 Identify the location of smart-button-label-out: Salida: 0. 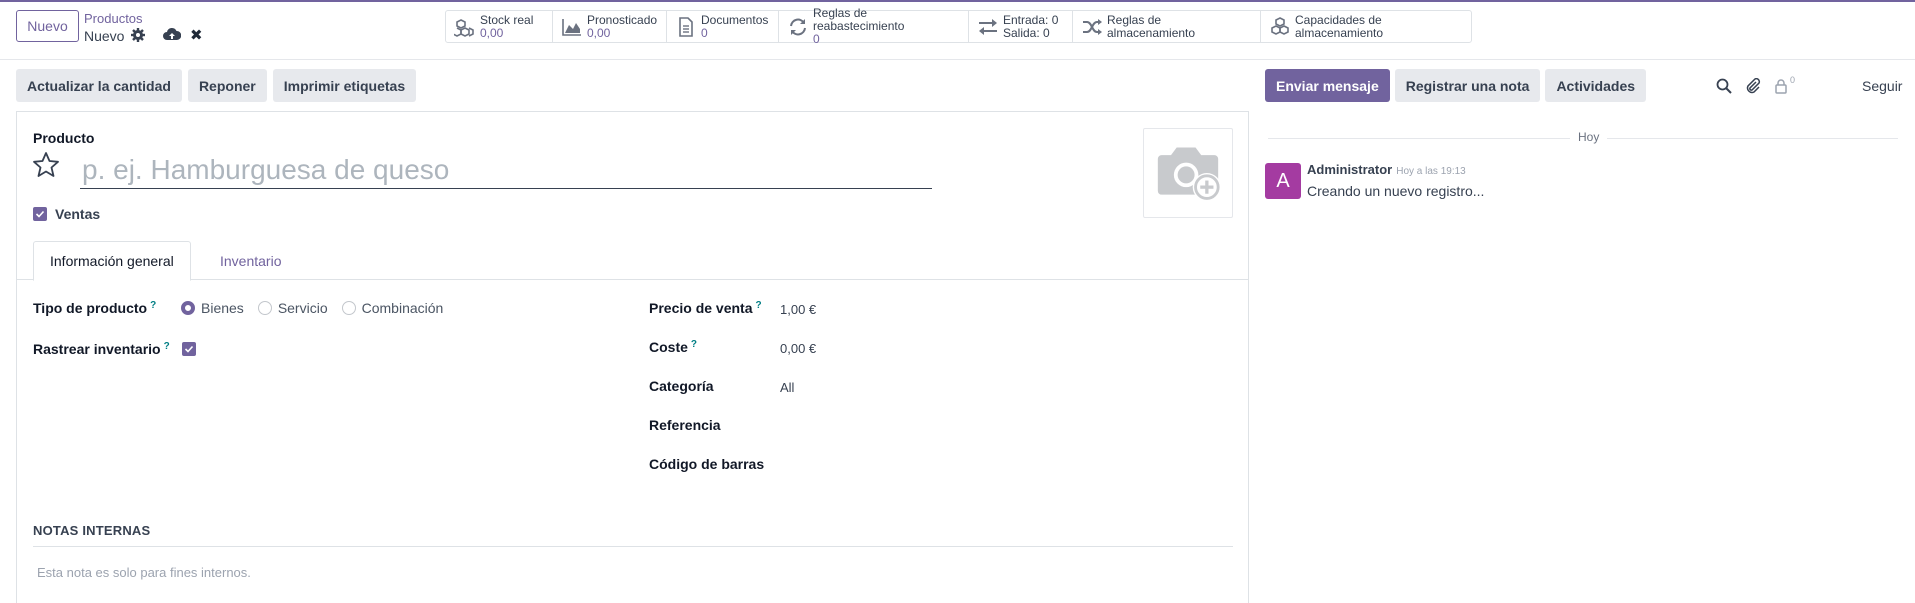
(1026, 32).